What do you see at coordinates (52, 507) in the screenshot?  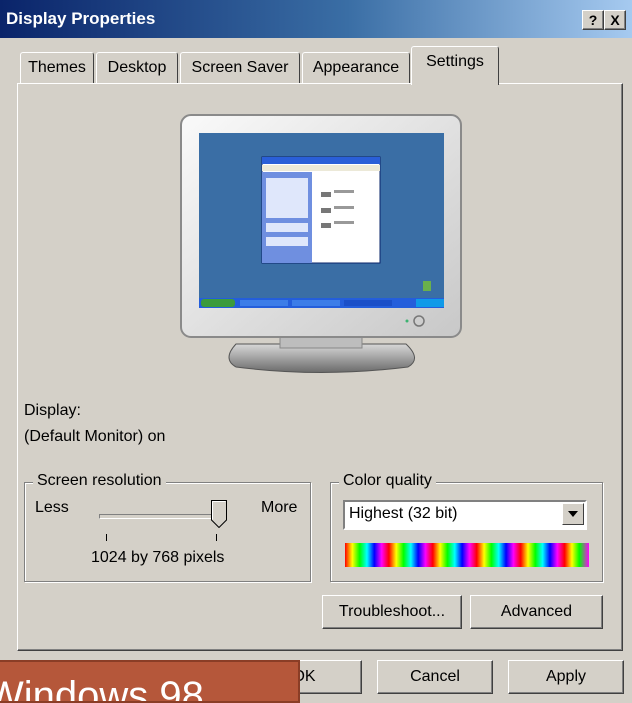 I see `less-label: Less` at bounding box center [52, 507].